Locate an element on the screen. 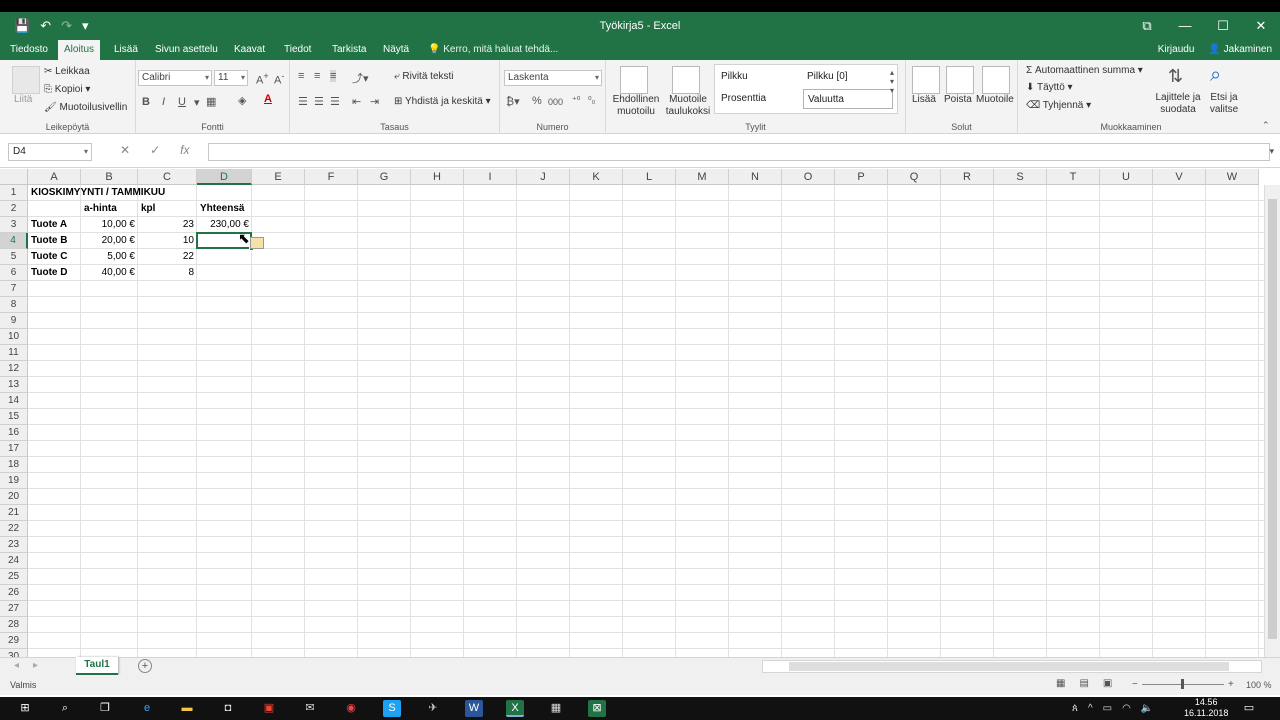 Image resolution: width=1280 pixels, height=720 pixels. sort-filter-icon: ⇅ is located at coordinates (1175, 76).